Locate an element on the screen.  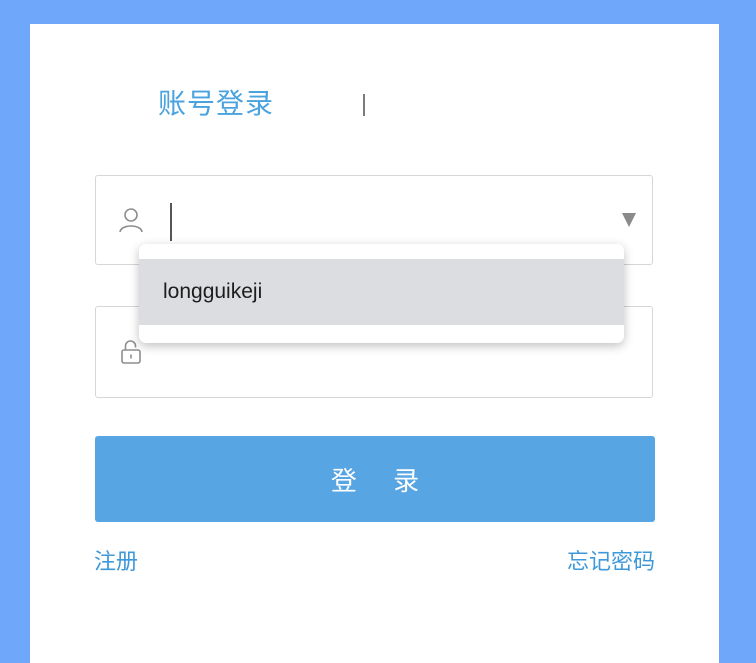
lock-icon is located at coordinates (131, 352).